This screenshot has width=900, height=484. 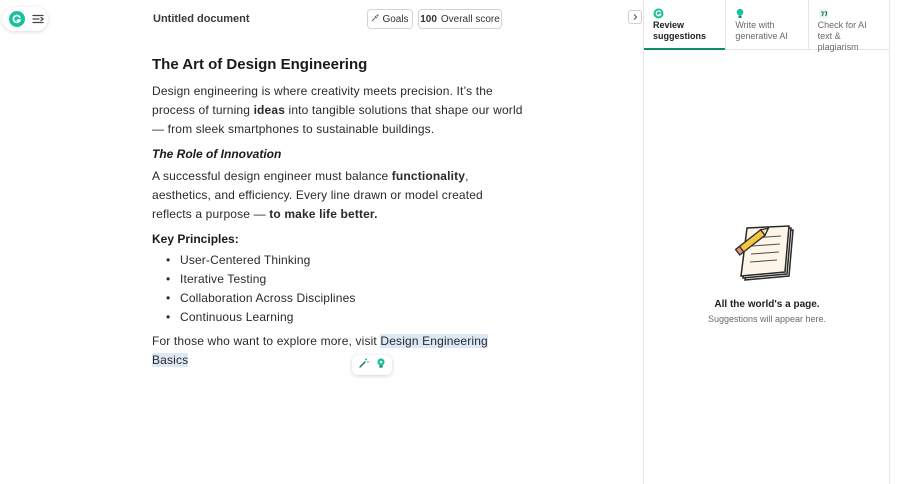 What do you see at coordinates (685, 25) in the screenshot?
I see `tab-review-suggestions: Review suggestions` at bounding box center [685, 25].